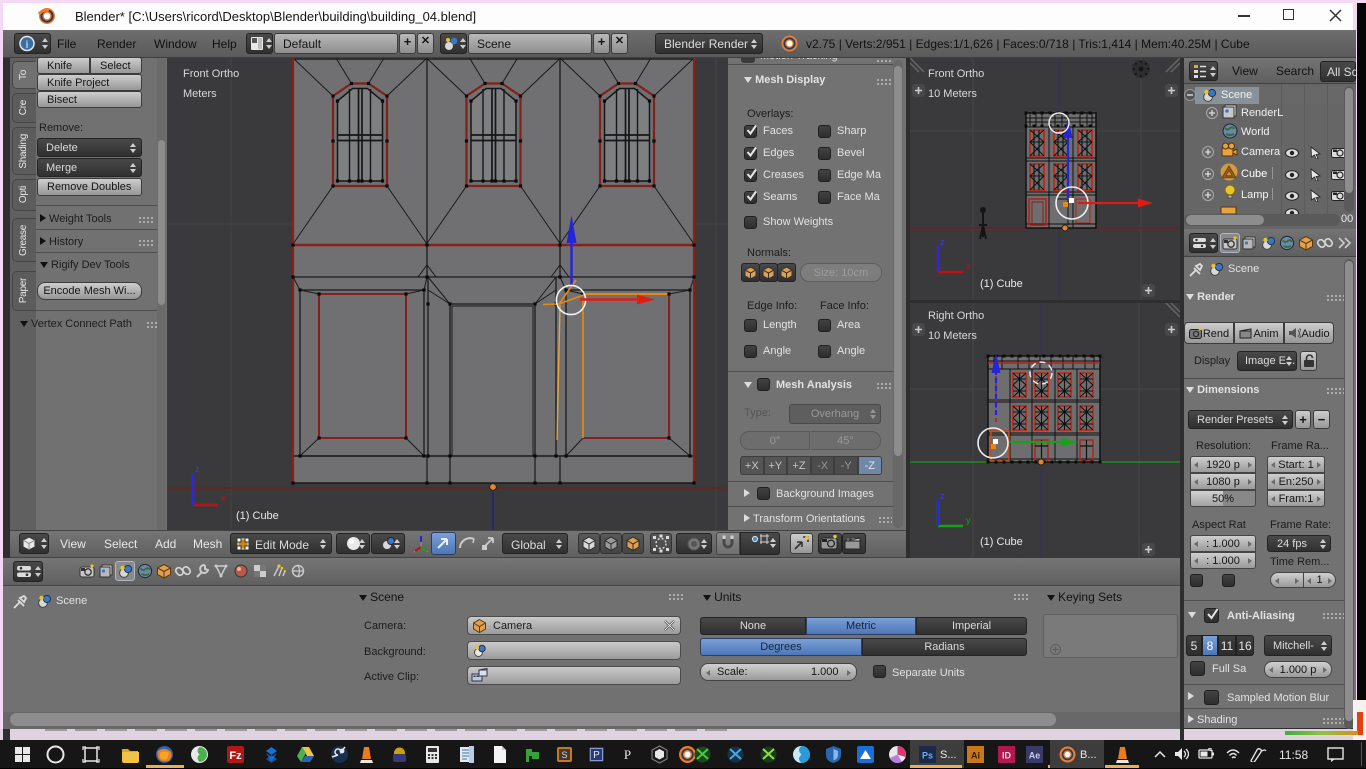  What do you see at coordinates (564, 755) in the screenshot?
I see `svg-text: S` at bounding box center [564, 755].